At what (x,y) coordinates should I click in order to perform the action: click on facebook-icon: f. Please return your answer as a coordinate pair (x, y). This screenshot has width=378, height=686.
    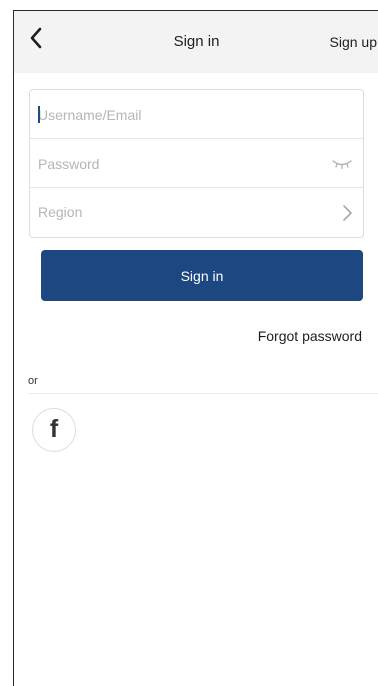
    Looking at the image, I should click on (54, 429).